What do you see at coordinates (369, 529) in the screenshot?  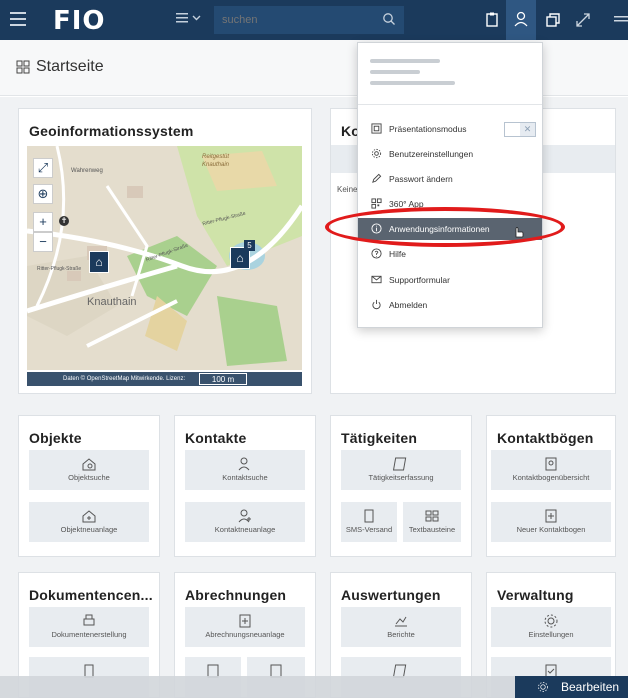 I see `tile-label: SMS-Versand` at bounding box center [369, 529].